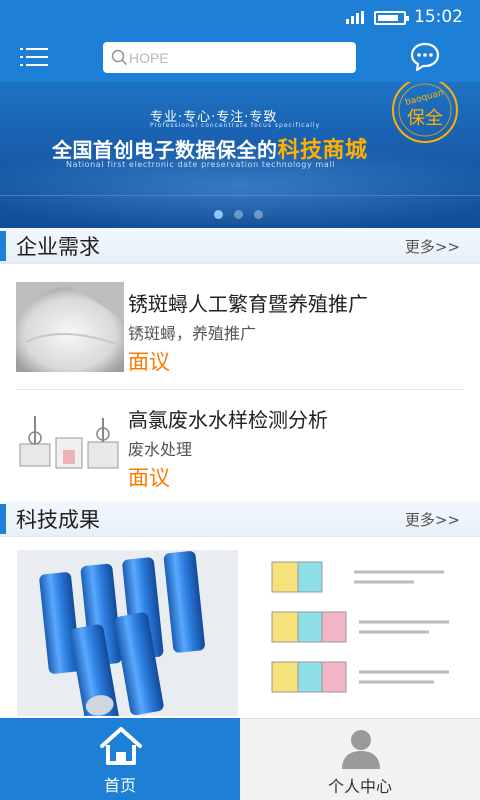 Image resolution: width=480 pixels, height=800 pixels. I want to click on demand-item-tag: 锈斑蟳，养殖推广, so click(192, 333).